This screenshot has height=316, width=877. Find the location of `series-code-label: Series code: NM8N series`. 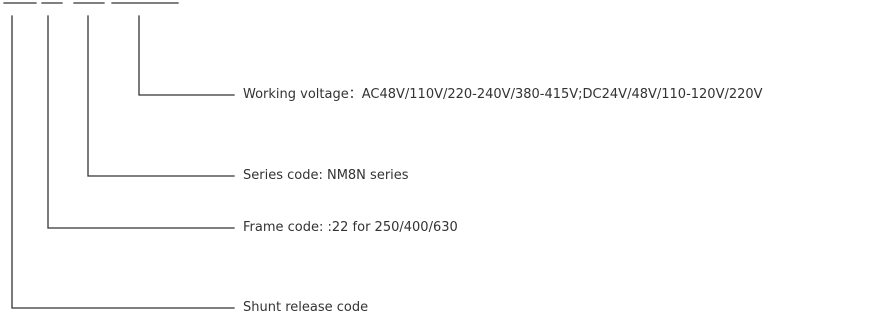

series-code-label: Series code: NM8N series is located at coordinates (326, 175).